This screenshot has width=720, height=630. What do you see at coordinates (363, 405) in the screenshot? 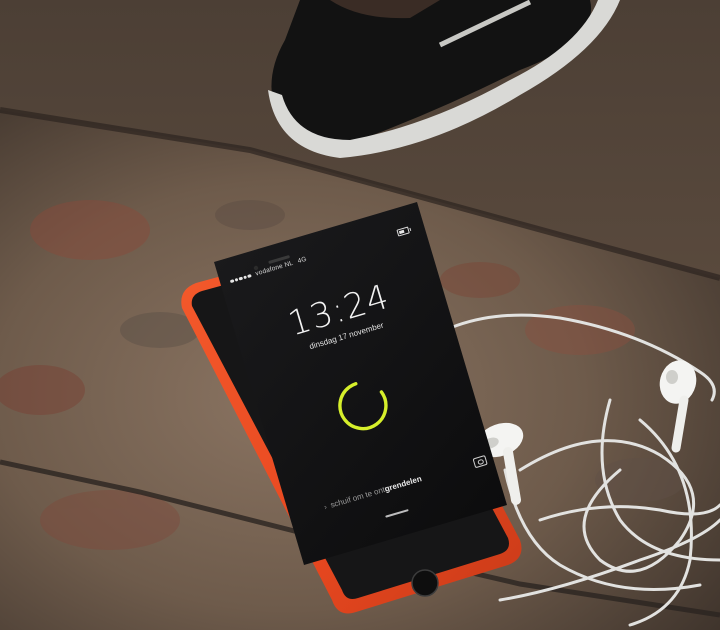
I see `loading-spinner` at bounding box center [363, 405].